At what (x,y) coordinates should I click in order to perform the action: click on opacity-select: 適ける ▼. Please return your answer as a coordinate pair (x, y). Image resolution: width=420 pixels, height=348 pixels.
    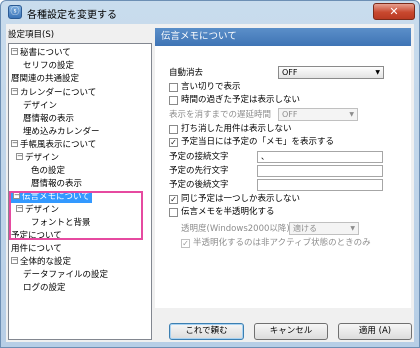
    Looking at the image, I should click on (324, 228).